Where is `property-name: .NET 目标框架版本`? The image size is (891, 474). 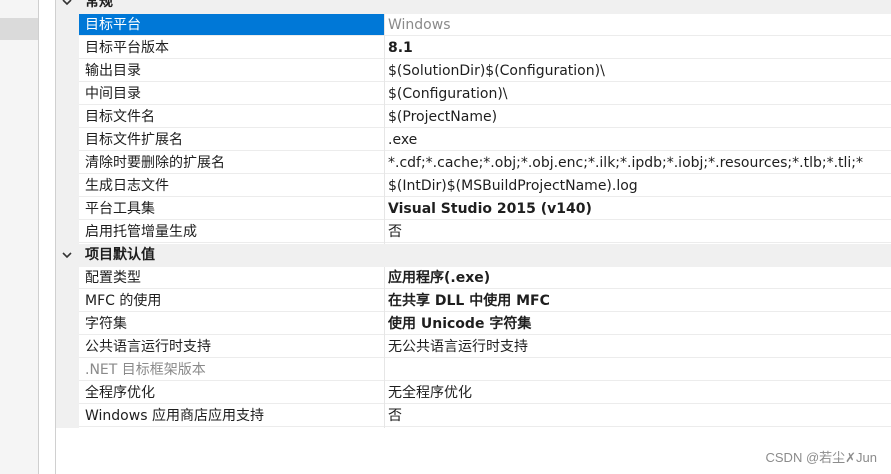
property-name: .NET 目标框架版本 is located at coordinates (232, 370).